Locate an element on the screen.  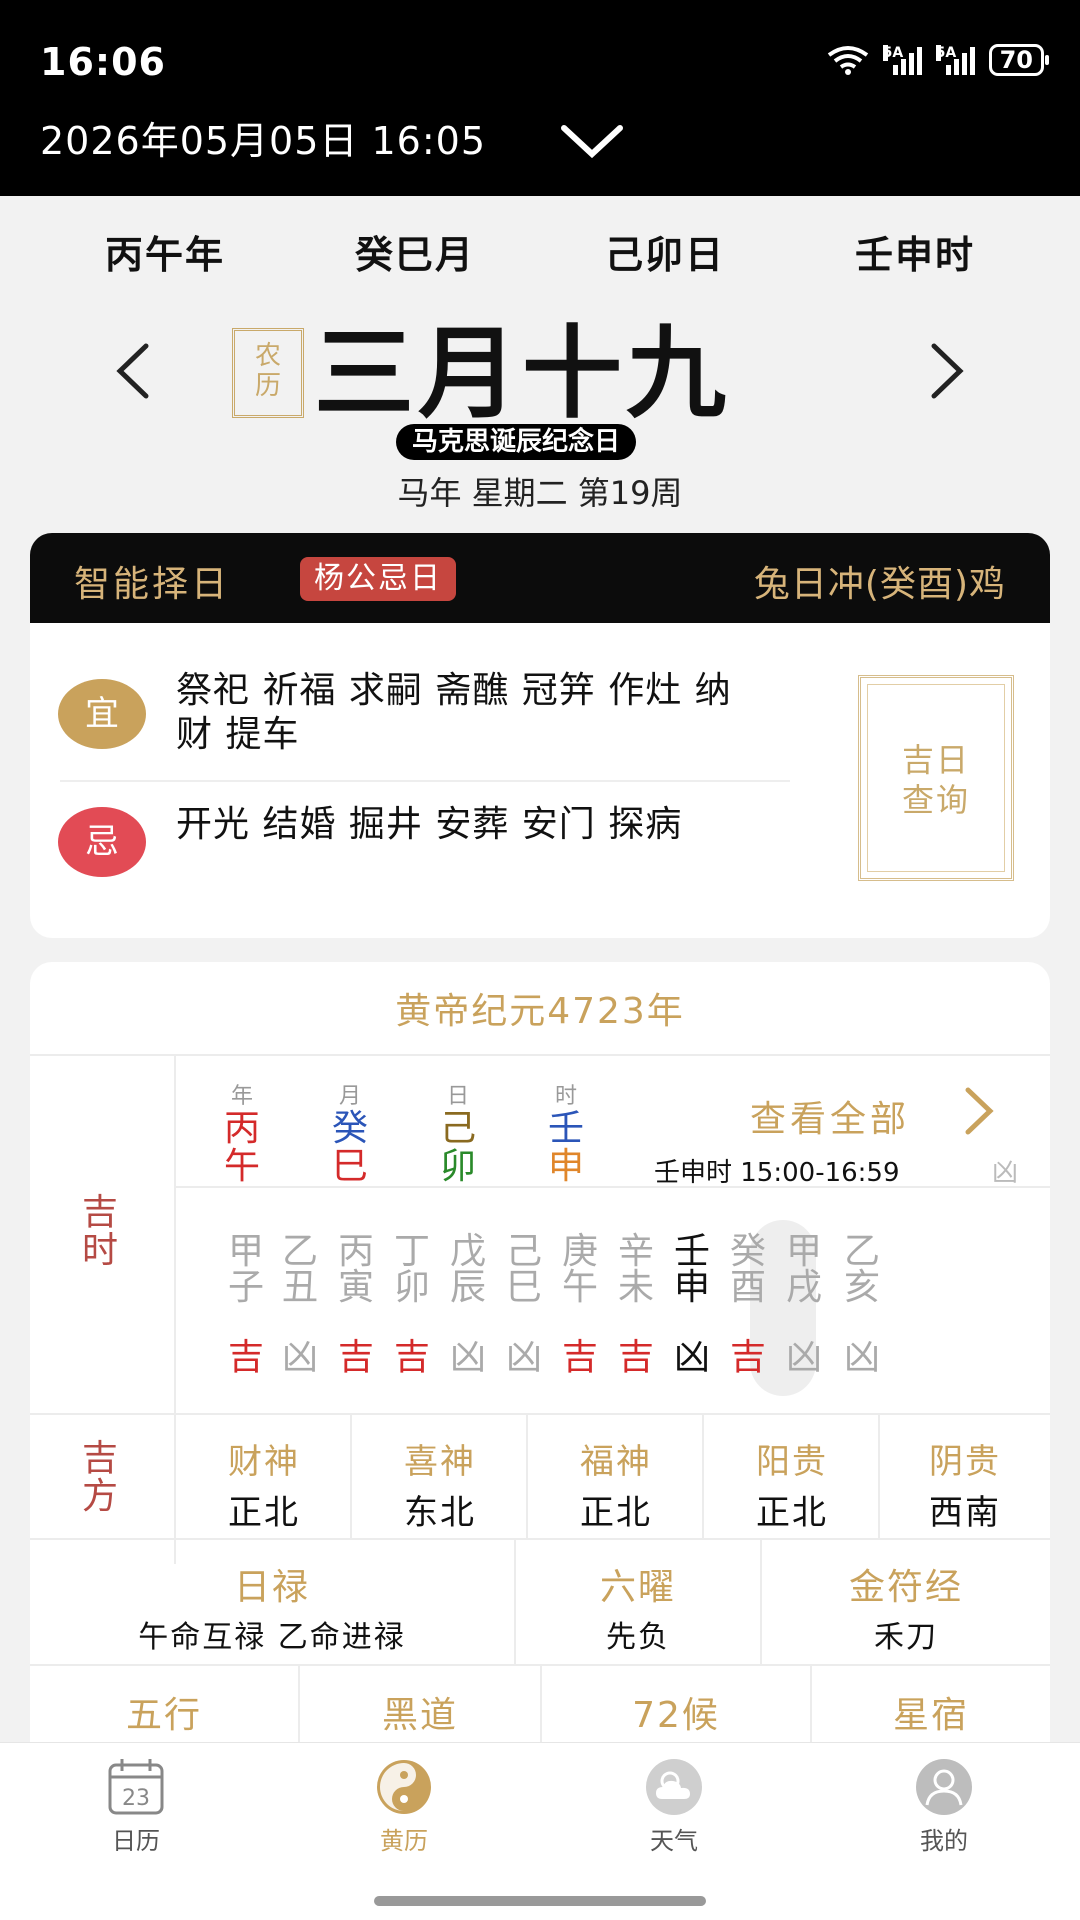
calendar-icon-day: 23 is located at coordinates (136, 1798).